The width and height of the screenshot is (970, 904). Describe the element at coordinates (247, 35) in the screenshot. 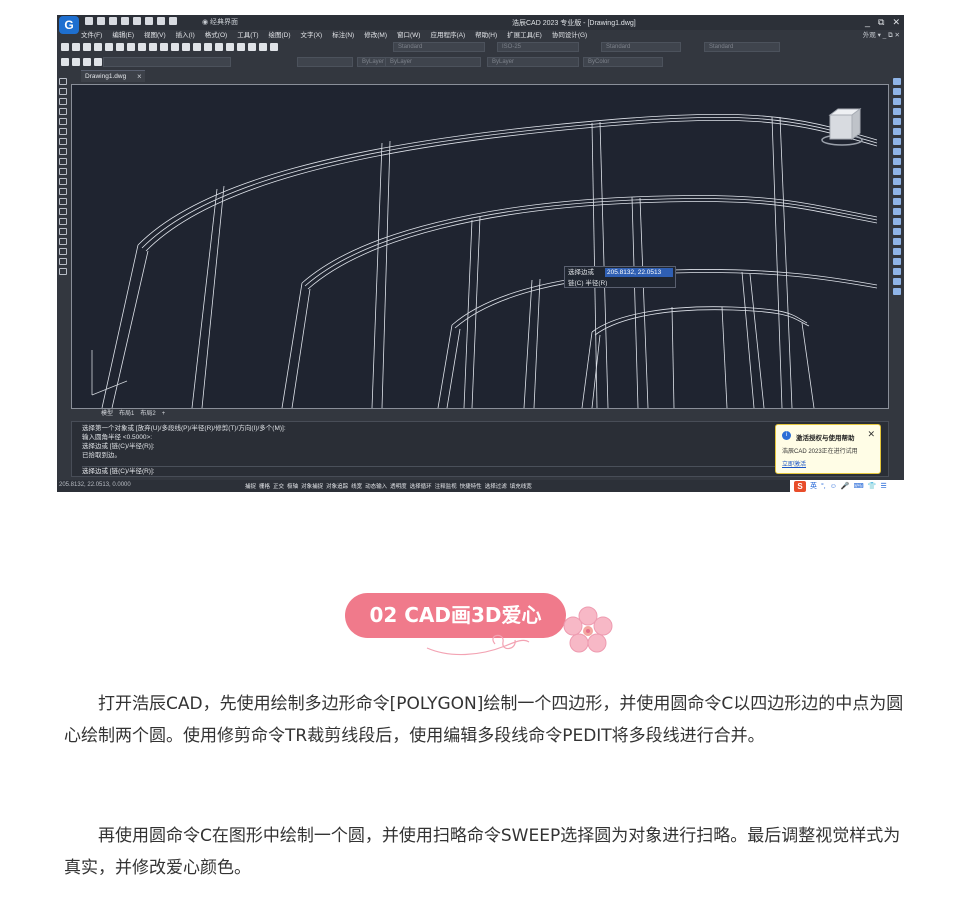

I see `menu-tools: 工具(T)` at that location.